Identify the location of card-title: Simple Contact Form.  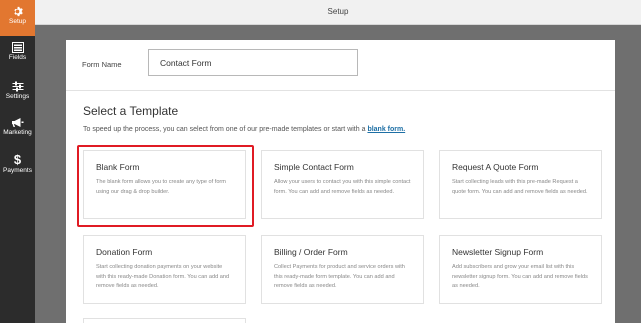
(314, 167).